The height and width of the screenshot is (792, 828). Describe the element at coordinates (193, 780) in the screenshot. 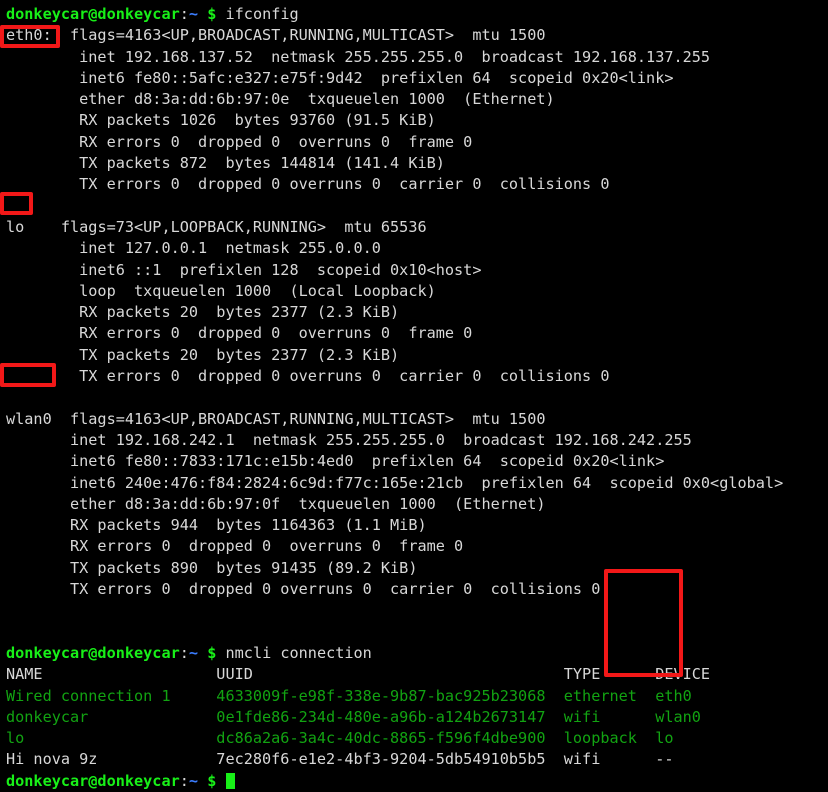

I see `prompt-path-3: ~` at that location.